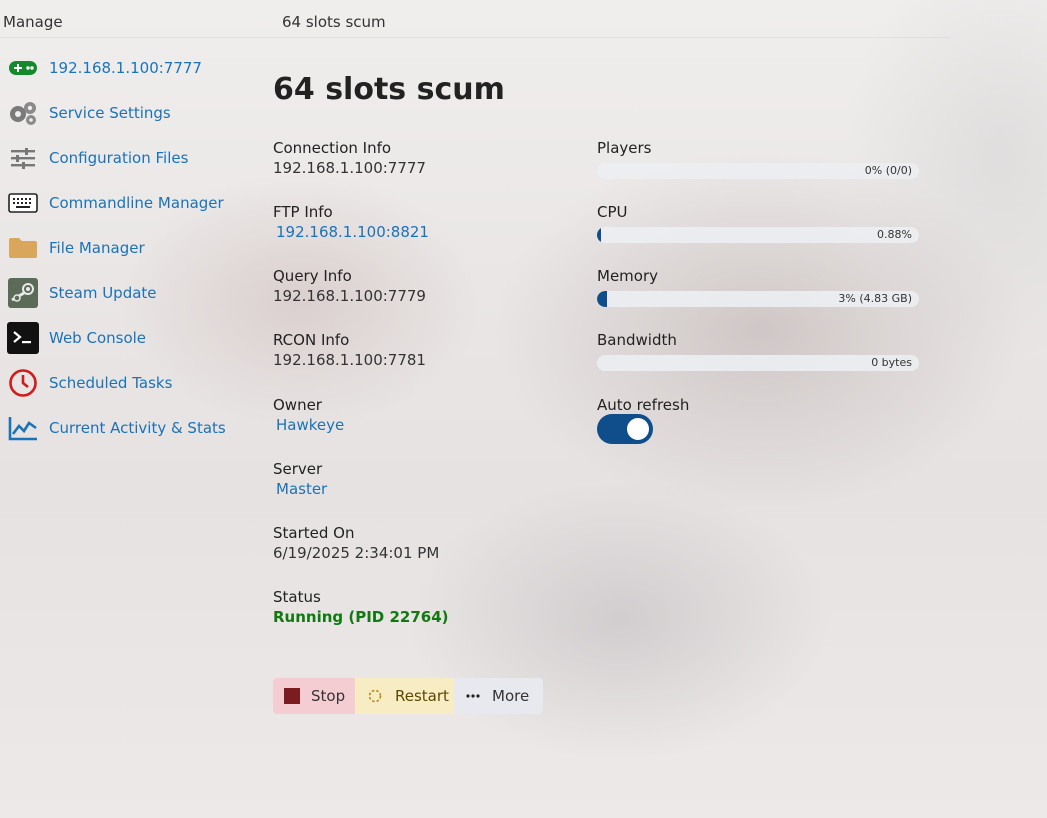  What do you see at coordinates (23, 203) in the screenshot?
I see `keyboard-icon` at bounding box center [23, 203].